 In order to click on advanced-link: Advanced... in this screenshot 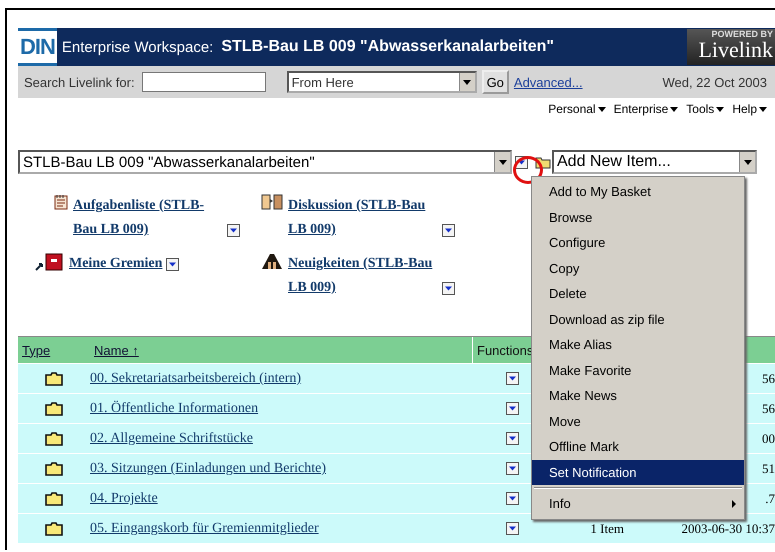, I will do `click(548, 82)`.